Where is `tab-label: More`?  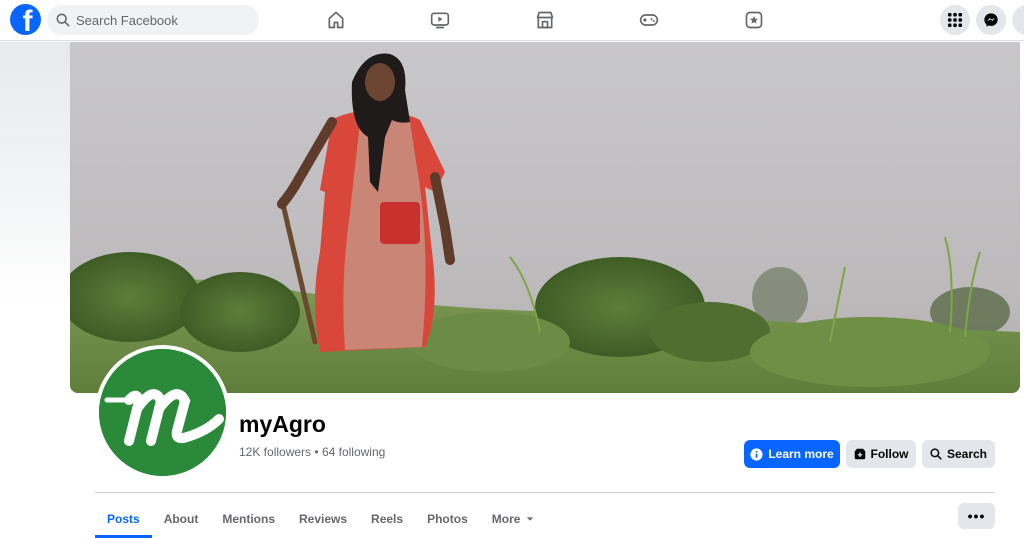 tab-label: More is located at coordinates (506, 519).